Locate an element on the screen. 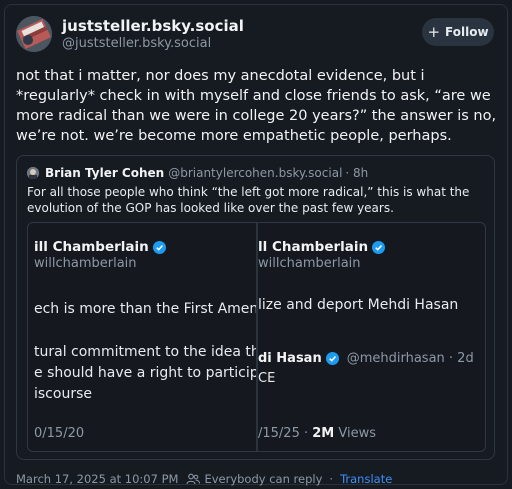  panel-right-sub-author: di Hasan @mehdirhasan · 2d is located at coordinates (366, 358).